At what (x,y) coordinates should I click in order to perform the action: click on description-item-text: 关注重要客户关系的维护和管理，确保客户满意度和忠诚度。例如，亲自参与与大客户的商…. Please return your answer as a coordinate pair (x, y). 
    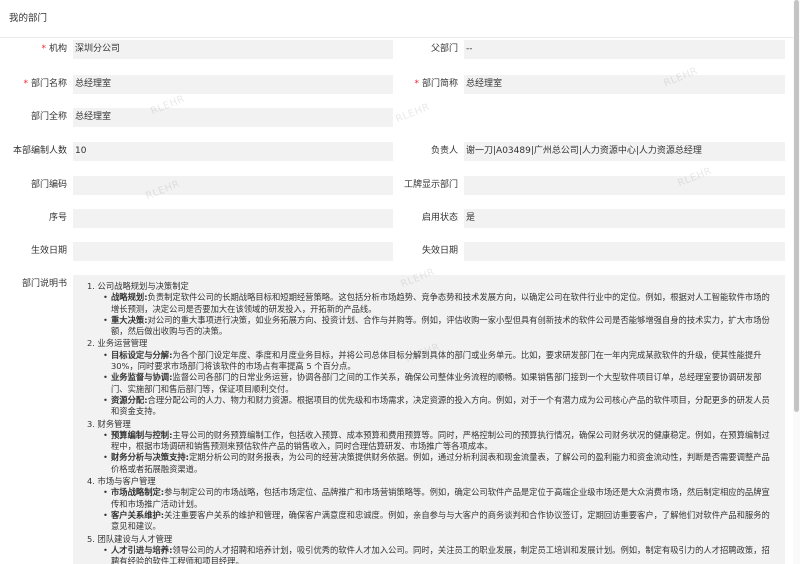
    Looking at the image, I should click on (440, 520).